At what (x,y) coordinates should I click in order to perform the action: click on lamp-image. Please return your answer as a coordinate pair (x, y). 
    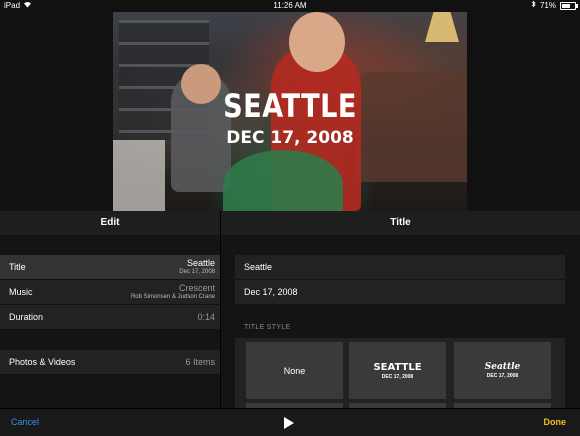
    Looking at the image, I should click on (442, 27).